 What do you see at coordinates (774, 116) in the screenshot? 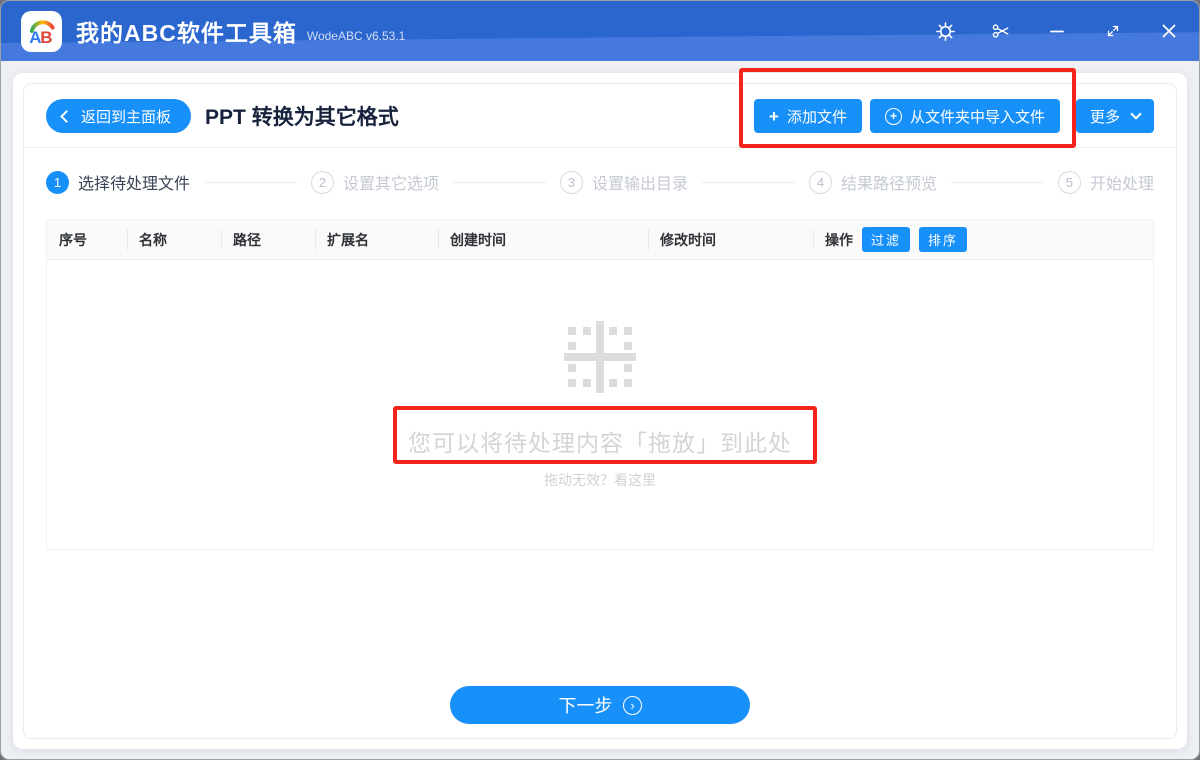
I see `plus-icon: +` at bounding box center [774, 116].